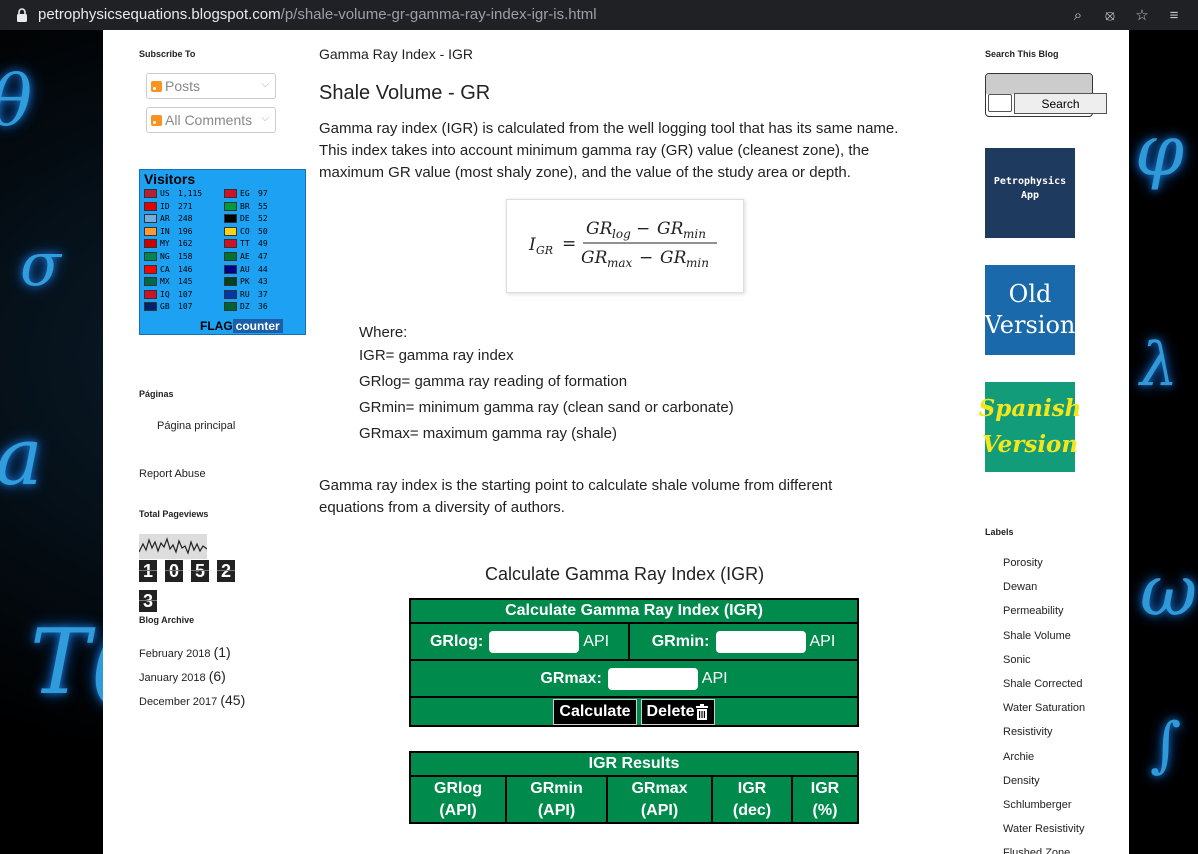 Image resolution: width=1198 pixels, height=854 pixels. Describe the element at coordinates (196, 426) in the screenshot. I see `home-page-link: Página principal` at that location.